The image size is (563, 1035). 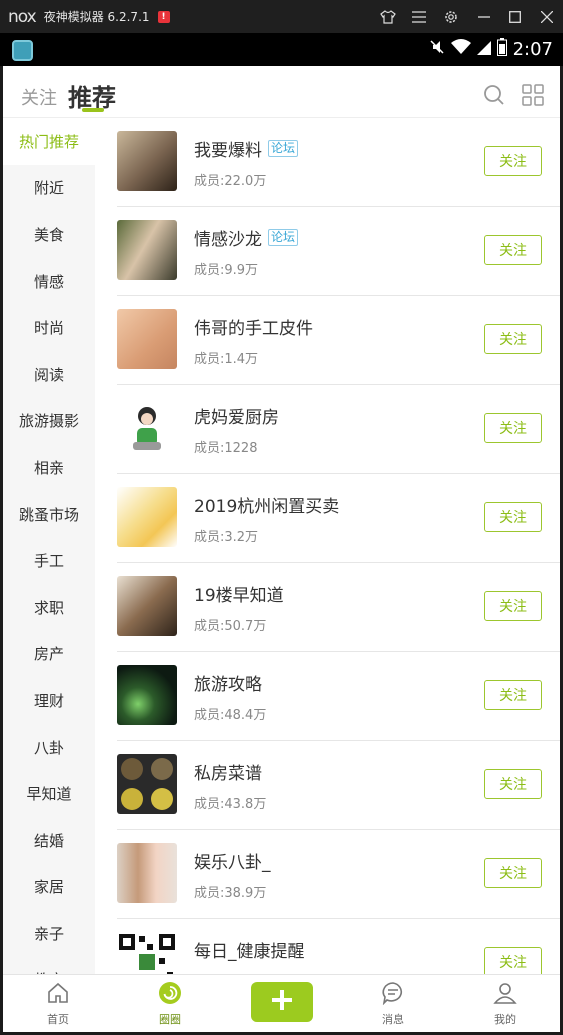 I want to click on list-item: 伟哥的手工皮件 成员:1.4万 关注, so click(x=338, y=340).